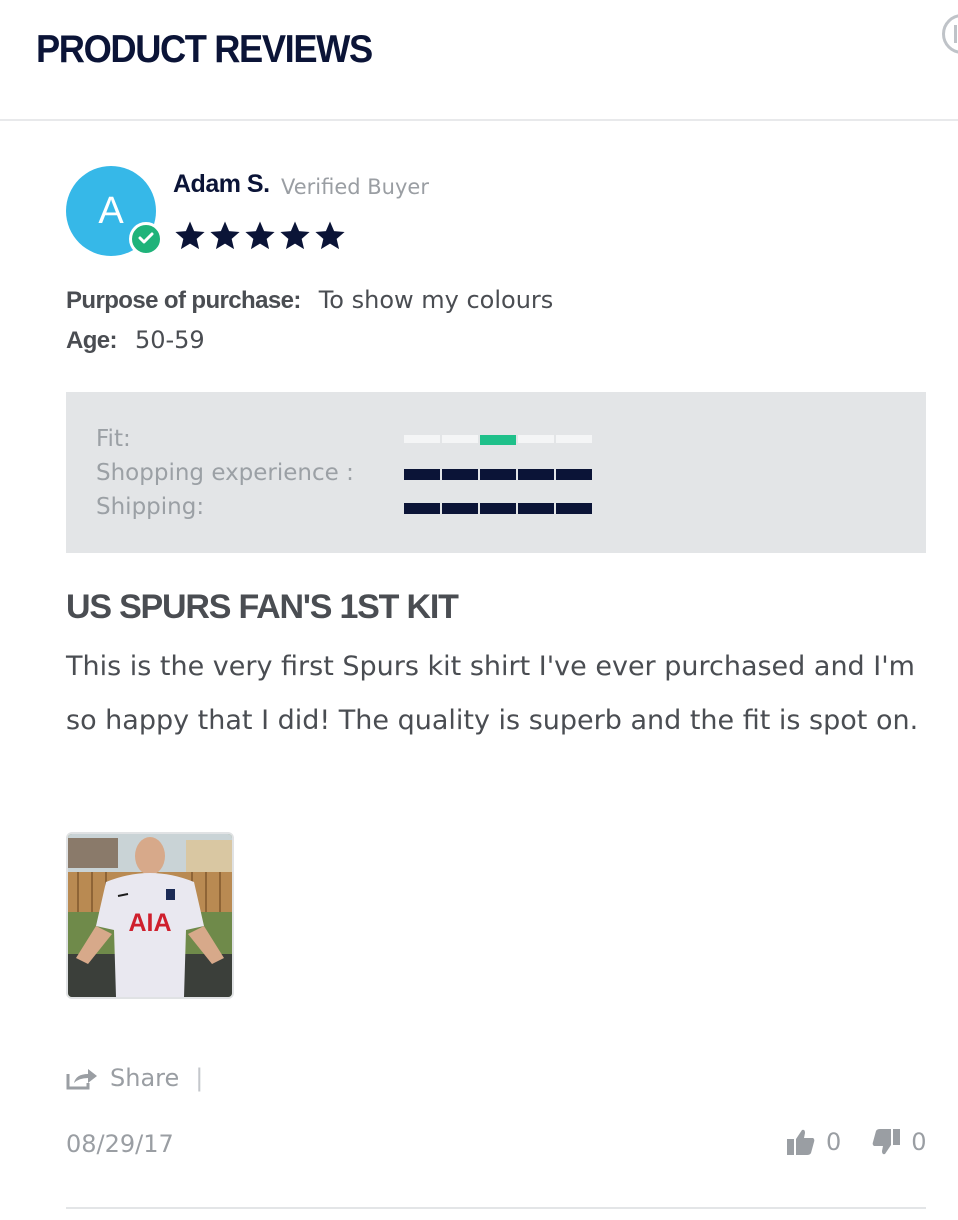 This screenshot has height=1220, width=958. What do you see at coordinates (919, 1142) in the screenshot?
I see `unhelpful-count: 0` at bounding box center [919, 1142].